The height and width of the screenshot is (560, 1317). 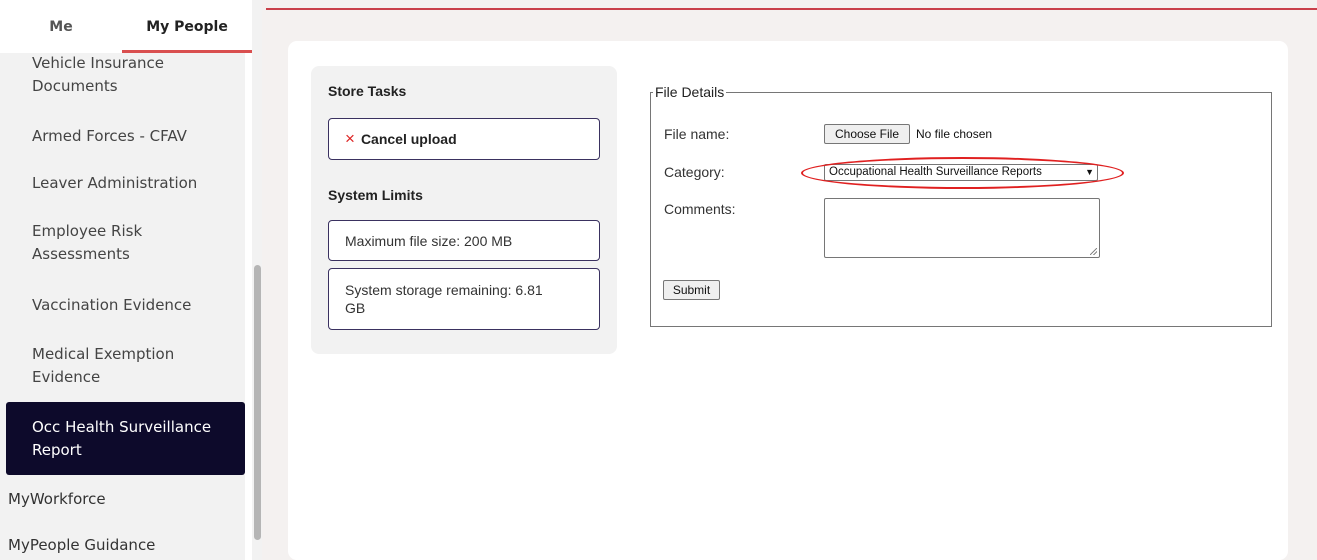 I want to click on max-file-size-info: Maximum file size: 200 MB, so click(x=464, y=240).